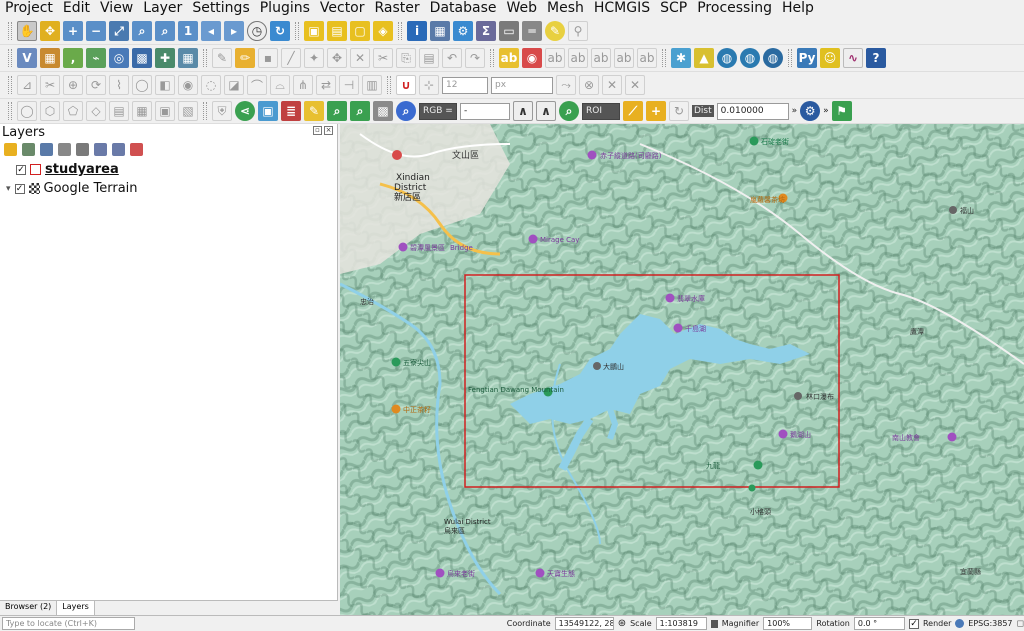 The width and height of the screenshot is (1024, 631). I want to click on open-attribute-table-icon: ▦, so click(440, 31).